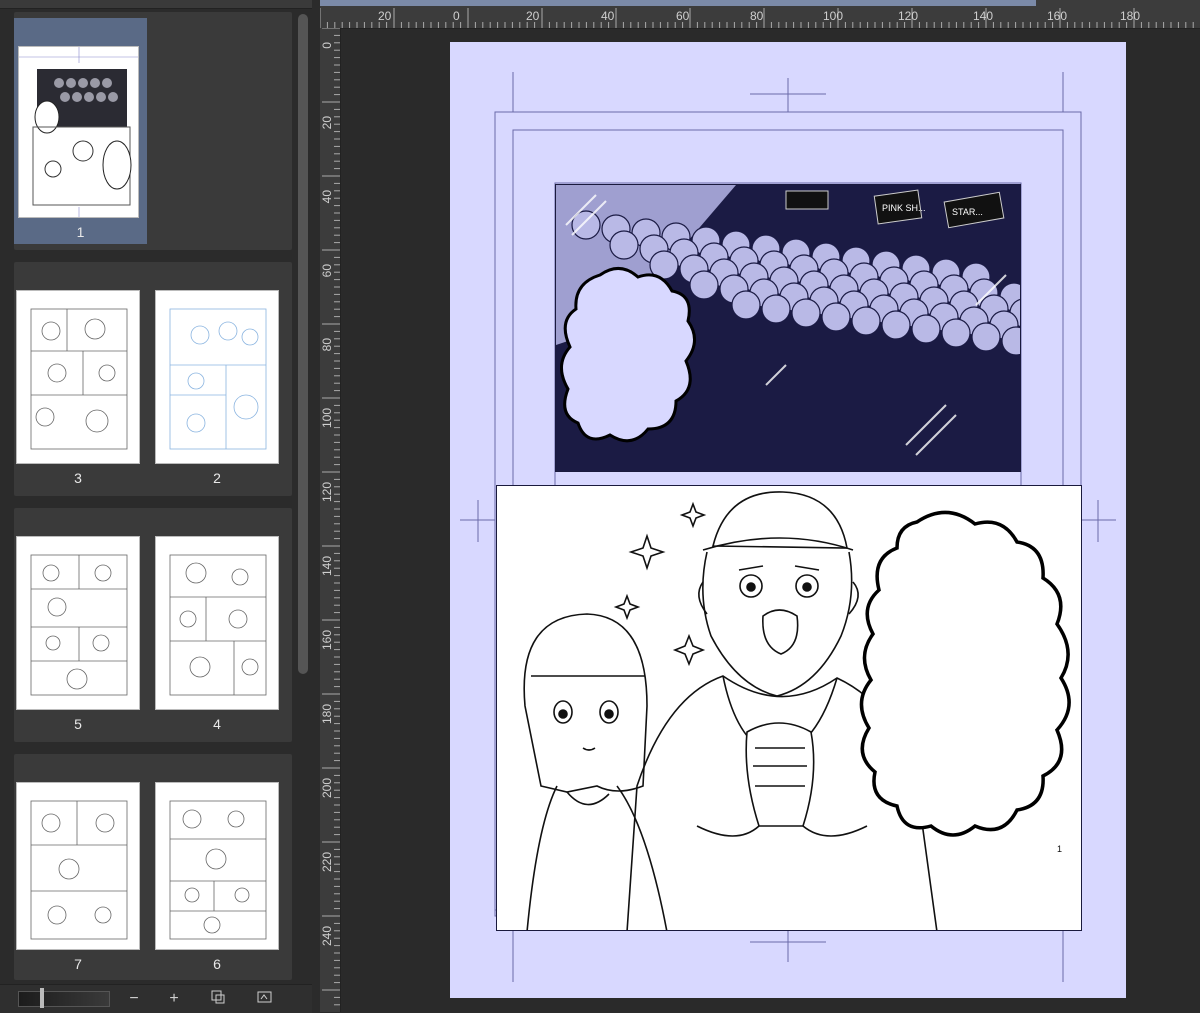 This screenshot has width=1200, height=1013. I want to click on page-group-2: 3 2, so click(153, 379).